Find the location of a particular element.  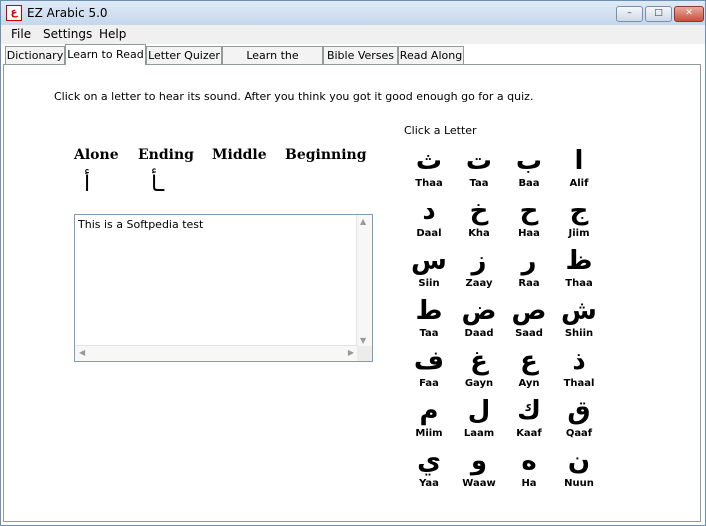

letter-button: ث Thaa is located at coordinates (429, 169).